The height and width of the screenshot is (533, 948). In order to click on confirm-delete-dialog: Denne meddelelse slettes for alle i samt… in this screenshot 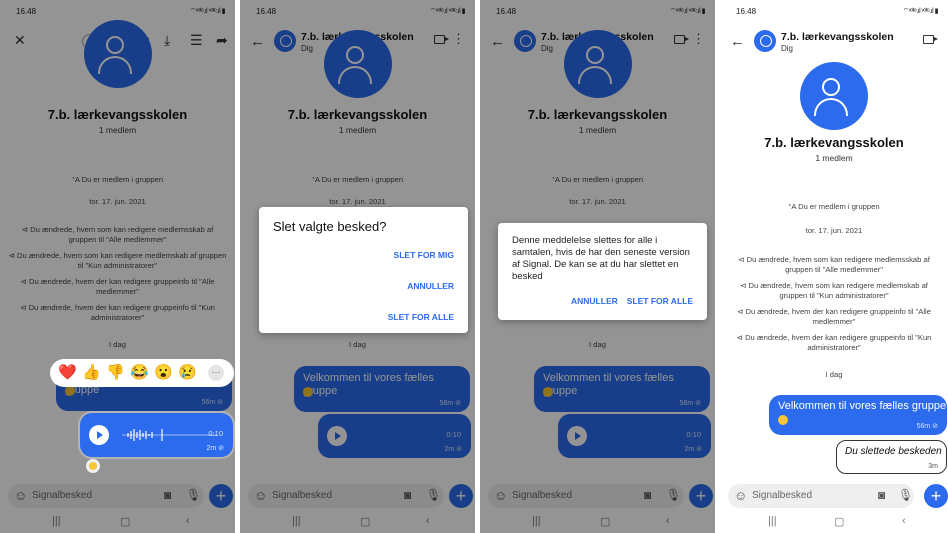, I will do `click(602, 271)`.